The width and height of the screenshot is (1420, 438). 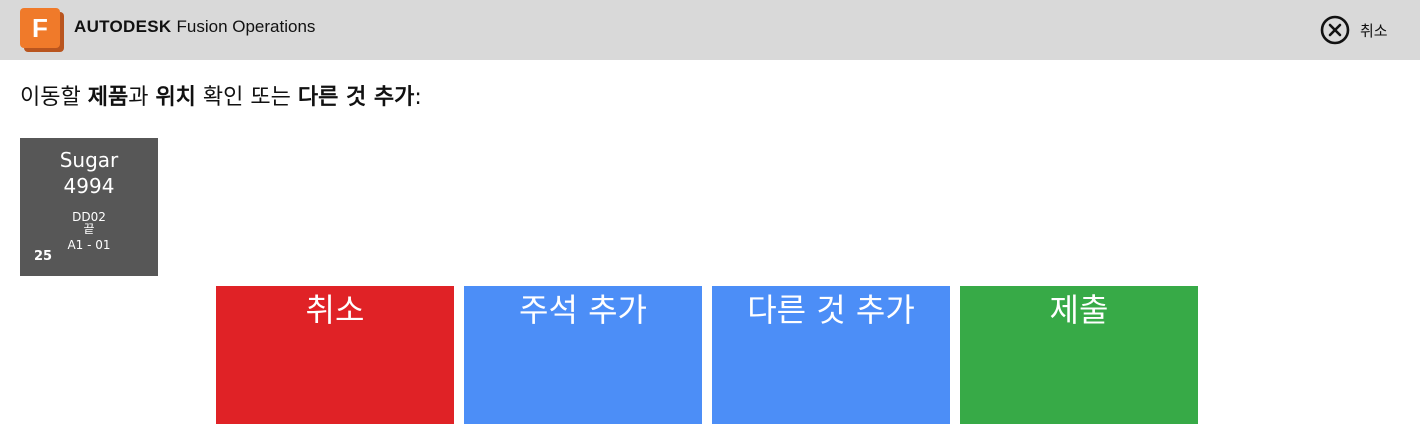 What do you see at coordinates (54, 97) in the screenshot?
I see `instruction-part: 이동할` at bounding box center [54, 97].